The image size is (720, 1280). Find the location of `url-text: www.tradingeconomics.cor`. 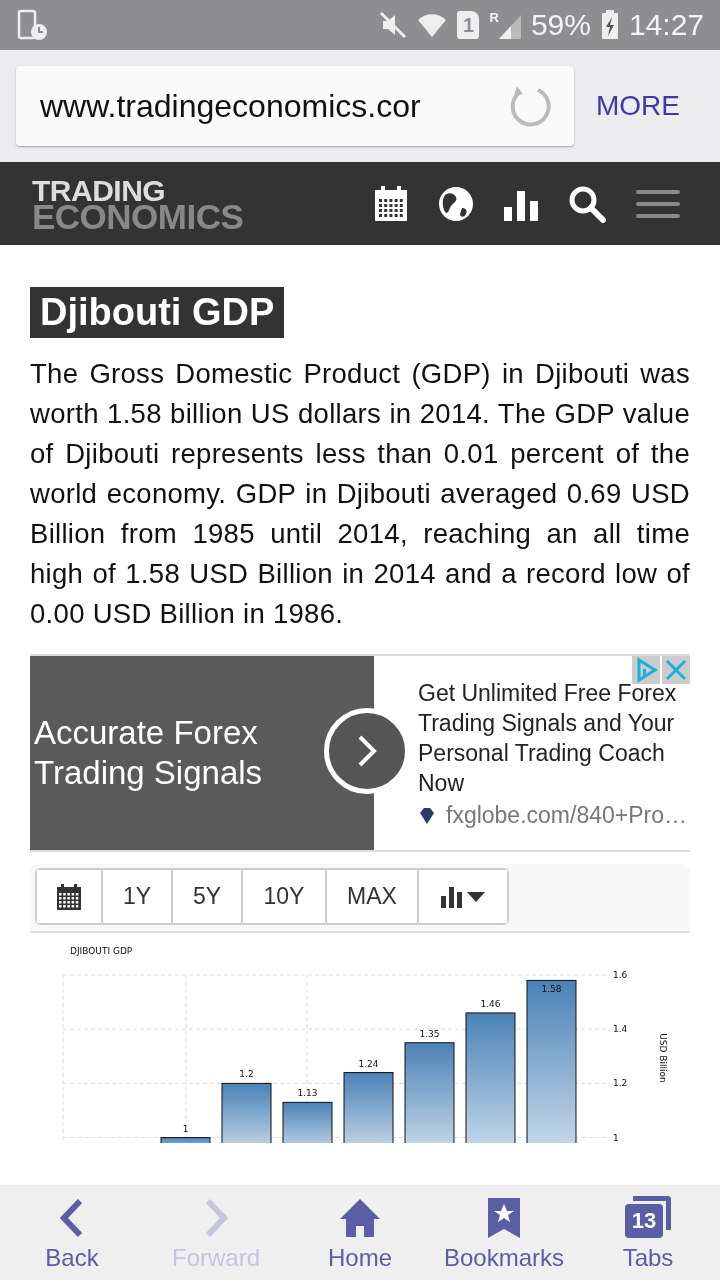

url-text: www.tradingeconomics.cor is located at coordinates (231, 106).